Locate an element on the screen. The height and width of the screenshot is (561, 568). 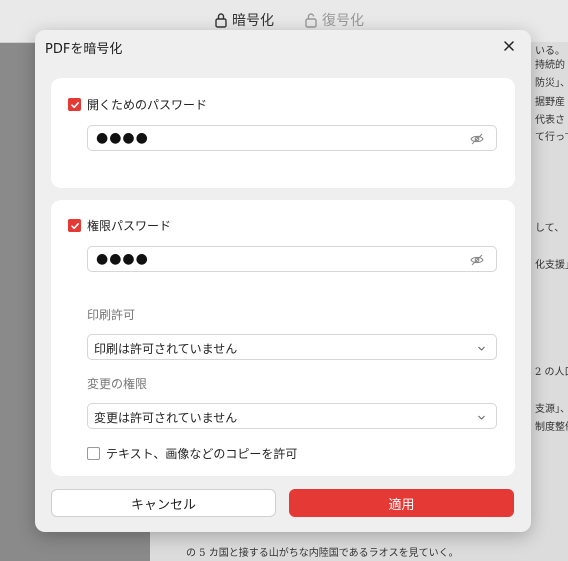
change-permission-select: 変更は許可されていません is located at coordinates (292, 416).